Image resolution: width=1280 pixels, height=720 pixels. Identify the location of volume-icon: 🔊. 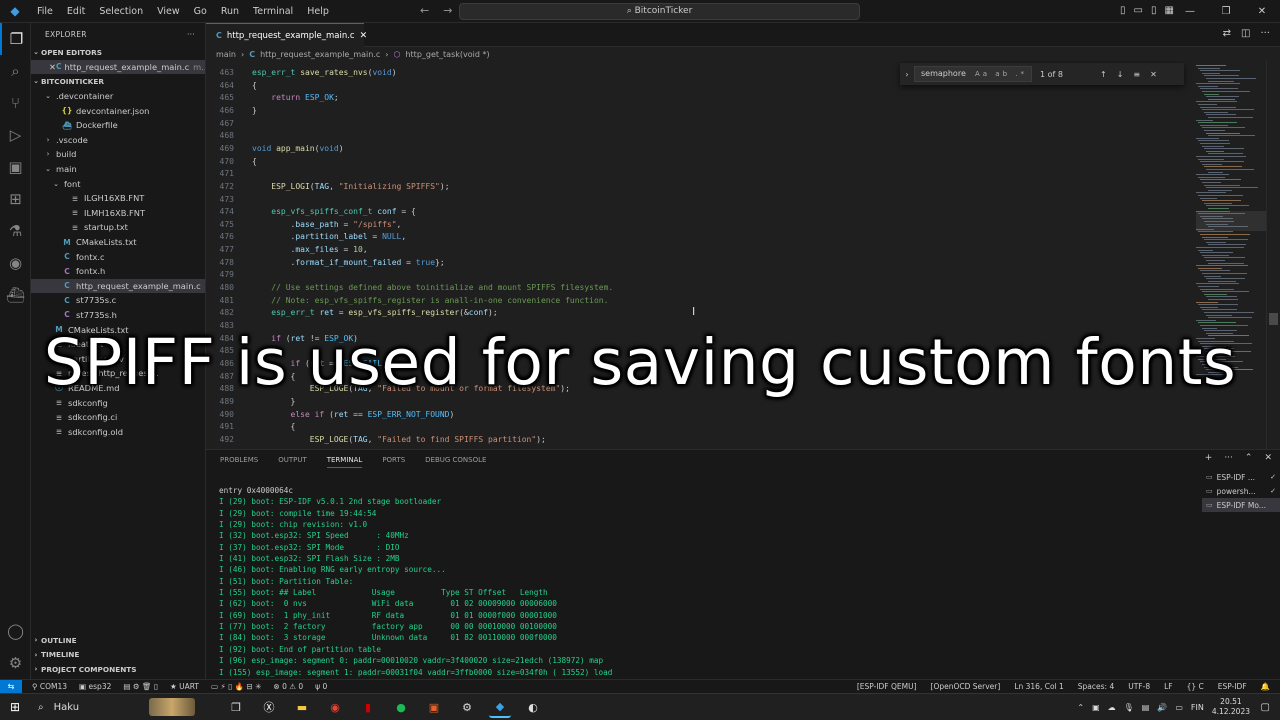
(1162, 707).